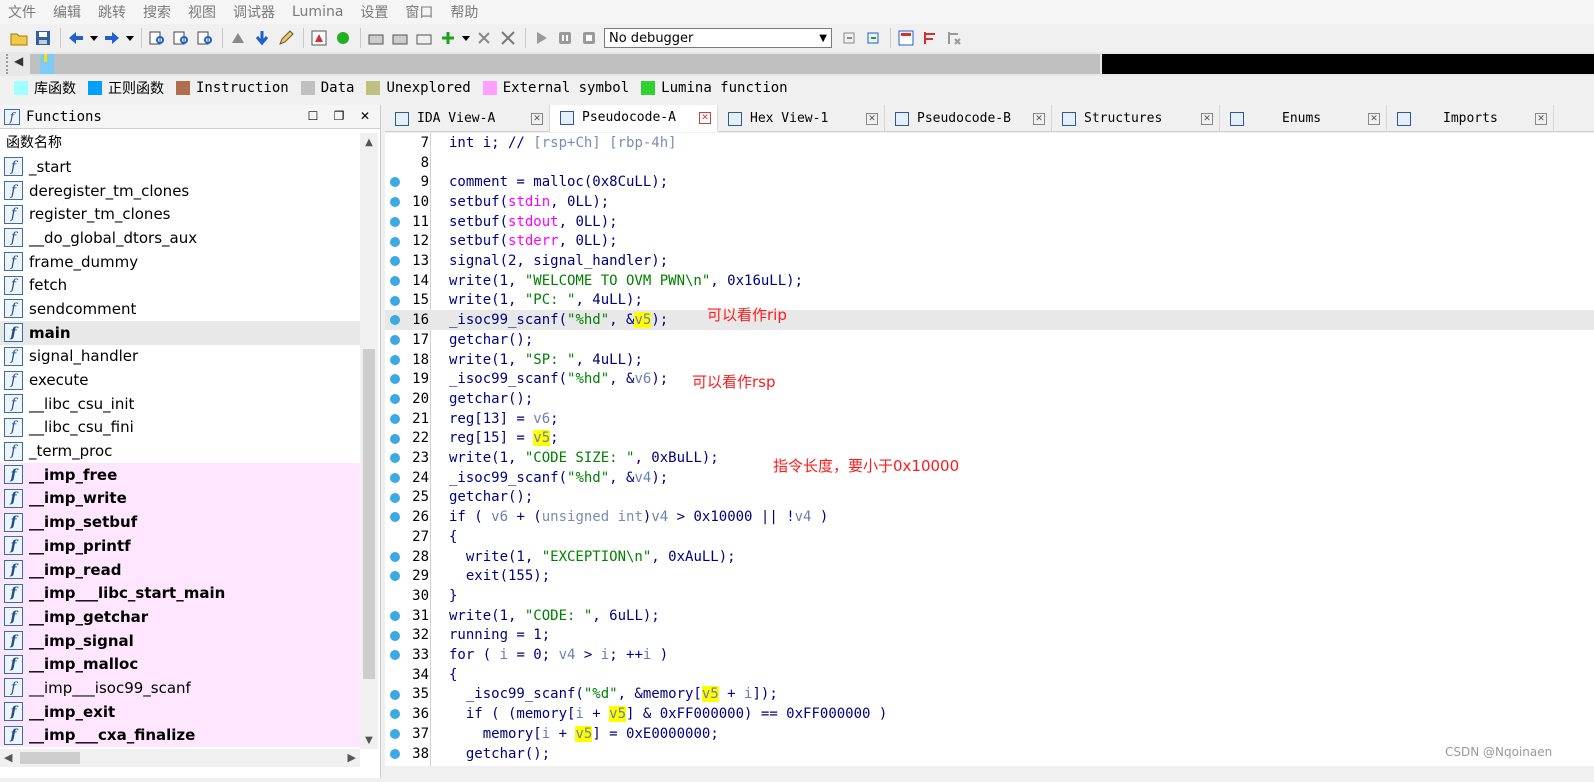  What do you see at coordinates (180, 546) in the screenshot?
I see `function-list-item: f __imp_printf` at bounding box center [180, 546].